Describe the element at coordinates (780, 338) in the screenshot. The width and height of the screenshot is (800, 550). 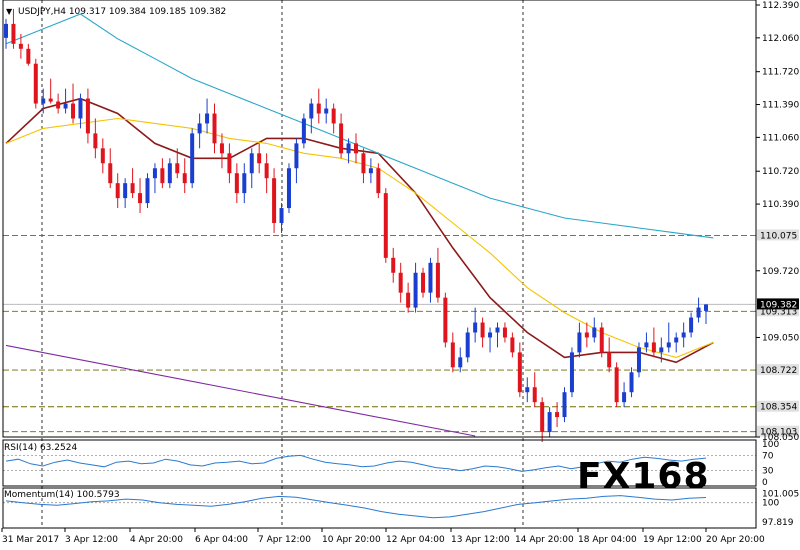
I see `price-tick-8: 109.050` at that location.